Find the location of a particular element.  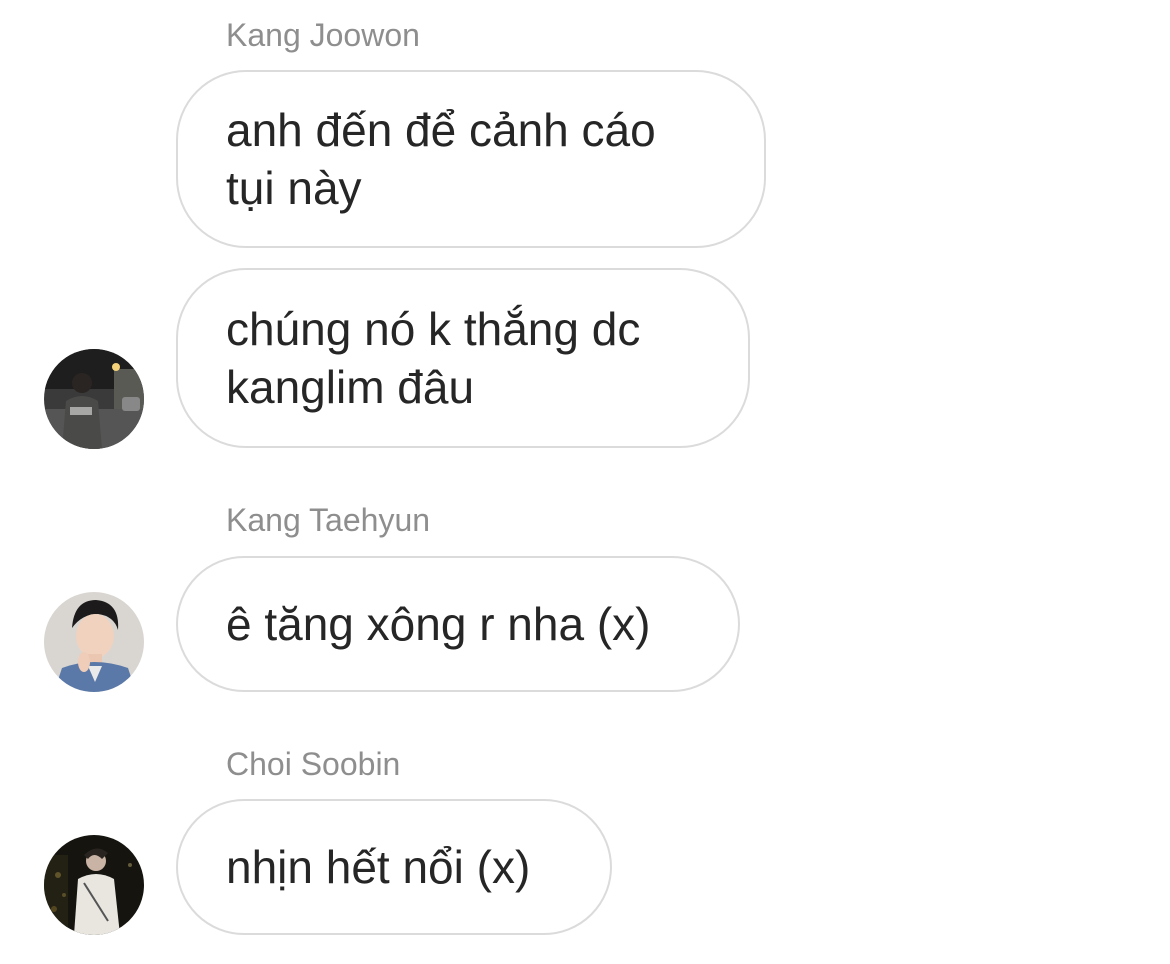

night-photo-avatar-icon is located at coordinates (94, 885).